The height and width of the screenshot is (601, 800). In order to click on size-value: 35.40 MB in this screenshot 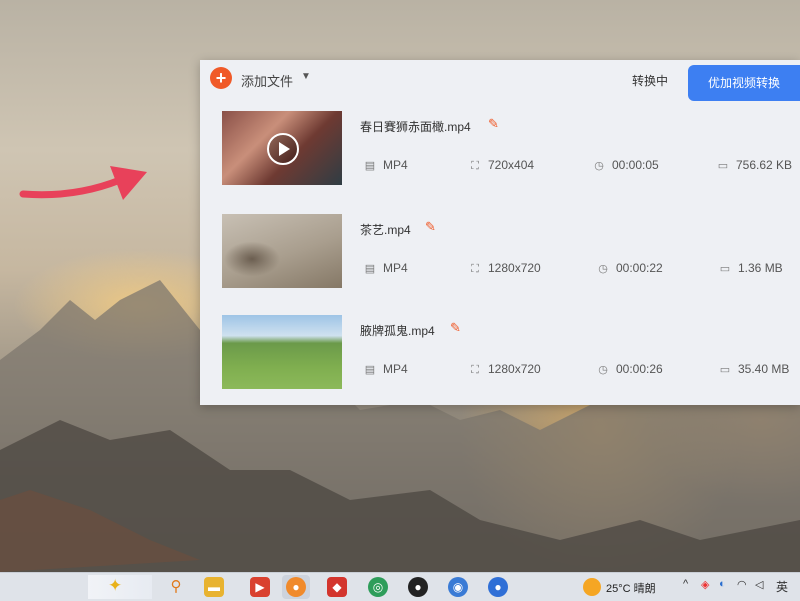, I will do `click(764, 369)`.